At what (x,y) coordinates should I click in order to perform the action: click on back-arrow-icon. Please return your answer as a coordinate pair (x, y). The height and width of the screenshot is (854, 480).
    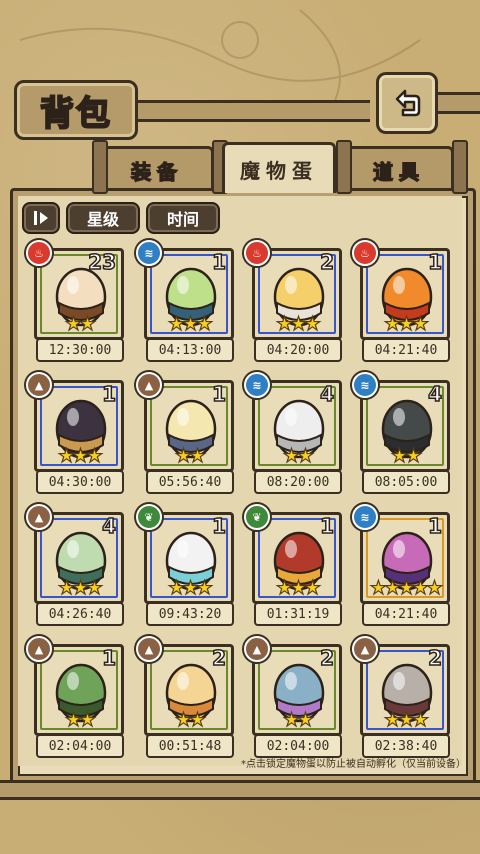
    Looking at the image, I should click on (408, 103).